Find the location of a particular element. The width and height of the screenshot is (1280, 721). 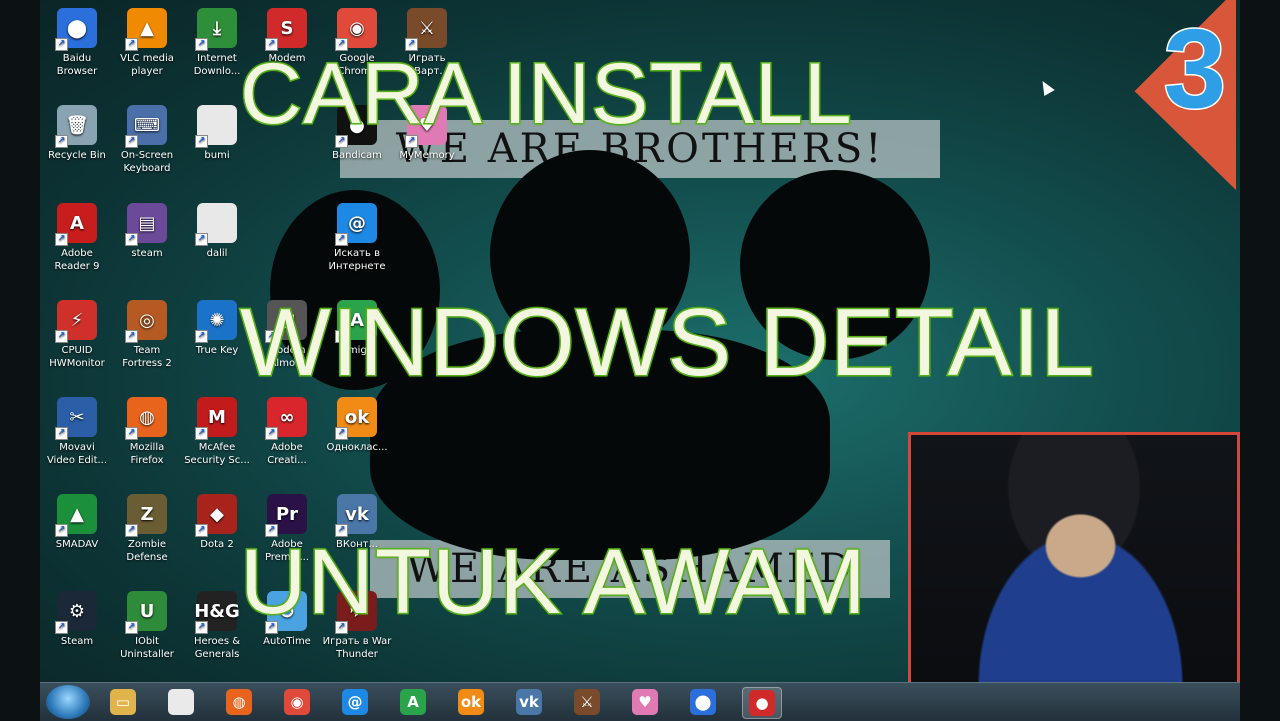

adobe-reader-icon: A is located at coordinates (76, 224).